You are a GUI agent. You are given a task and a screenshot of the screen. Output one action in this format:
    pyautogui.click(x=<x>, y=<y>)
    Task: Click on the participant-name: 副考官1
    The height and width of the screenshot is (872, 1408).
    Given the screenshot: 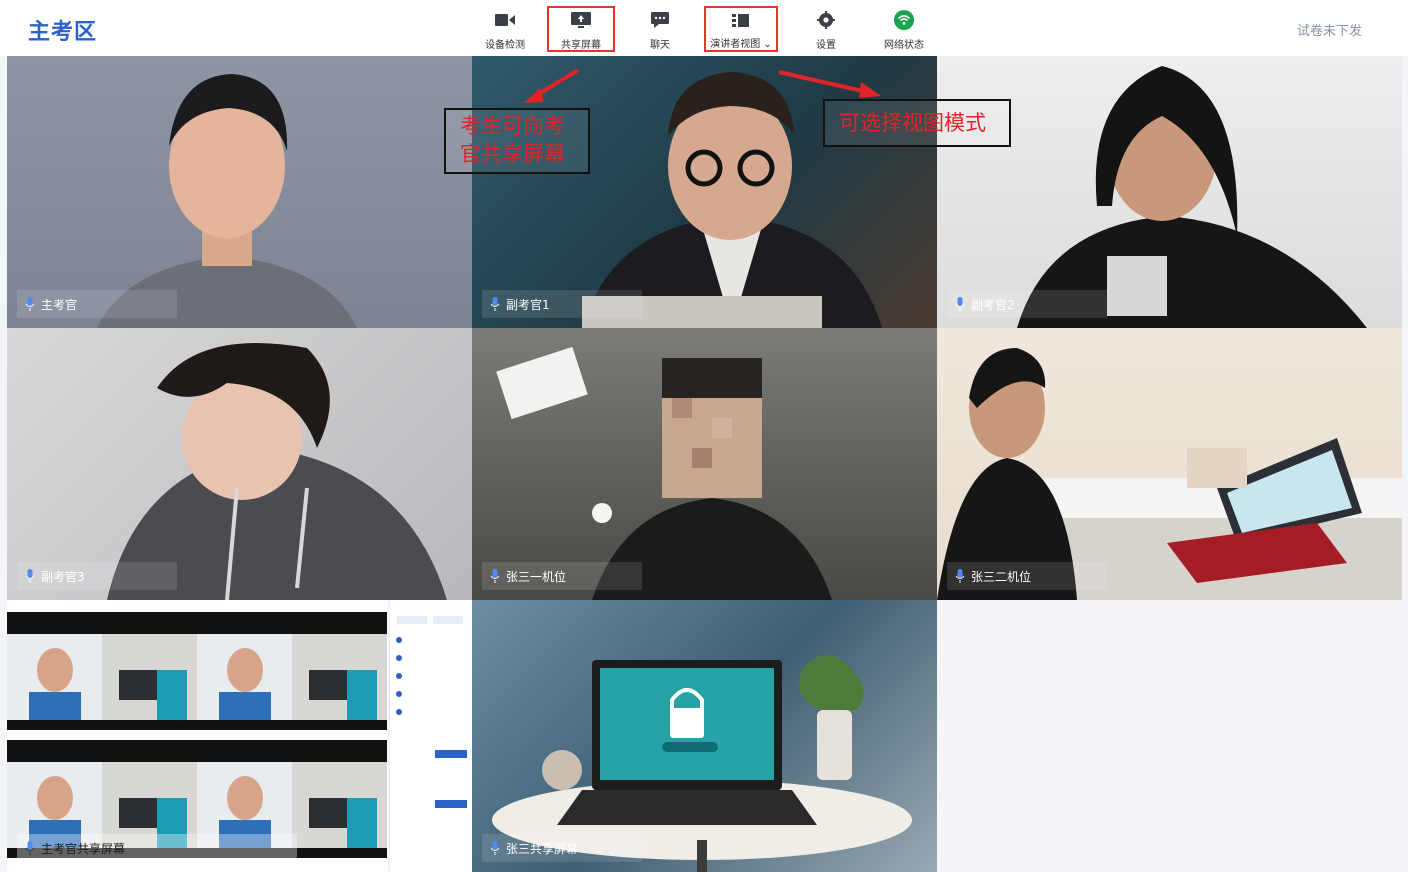 What is the action you would take?
    pyautogui.click(x=528, y=304)
    